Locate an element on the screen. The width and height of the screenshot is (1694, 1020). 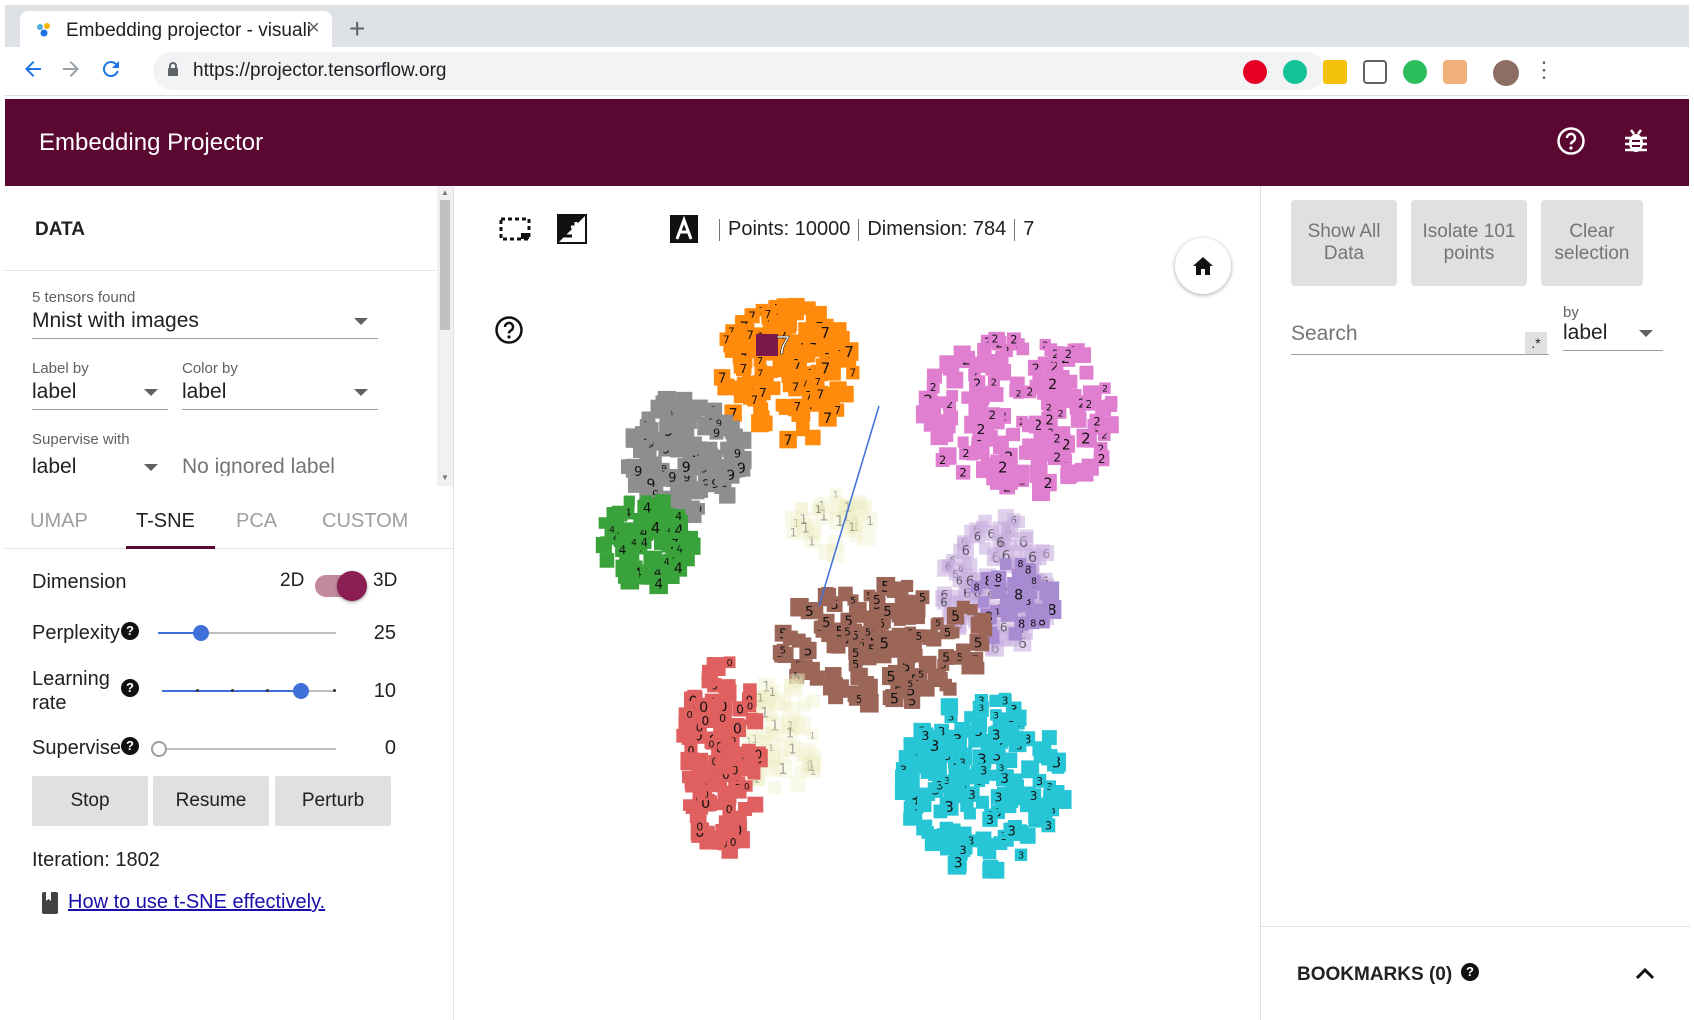
new-tab-icon: + is located at coordinates (357, 29).